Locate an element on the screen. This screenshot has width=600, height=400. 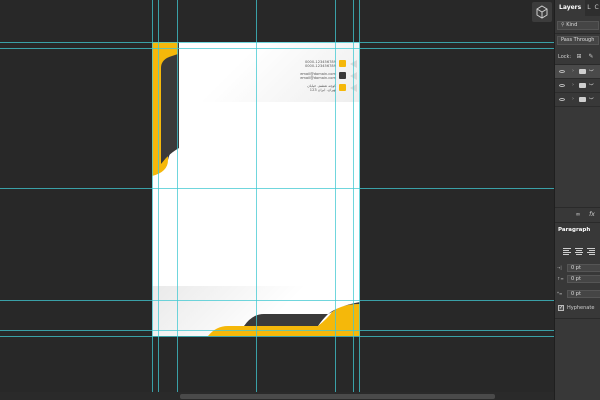
panel-tab-bar: Layers L C is located at coordinates (577, 8).